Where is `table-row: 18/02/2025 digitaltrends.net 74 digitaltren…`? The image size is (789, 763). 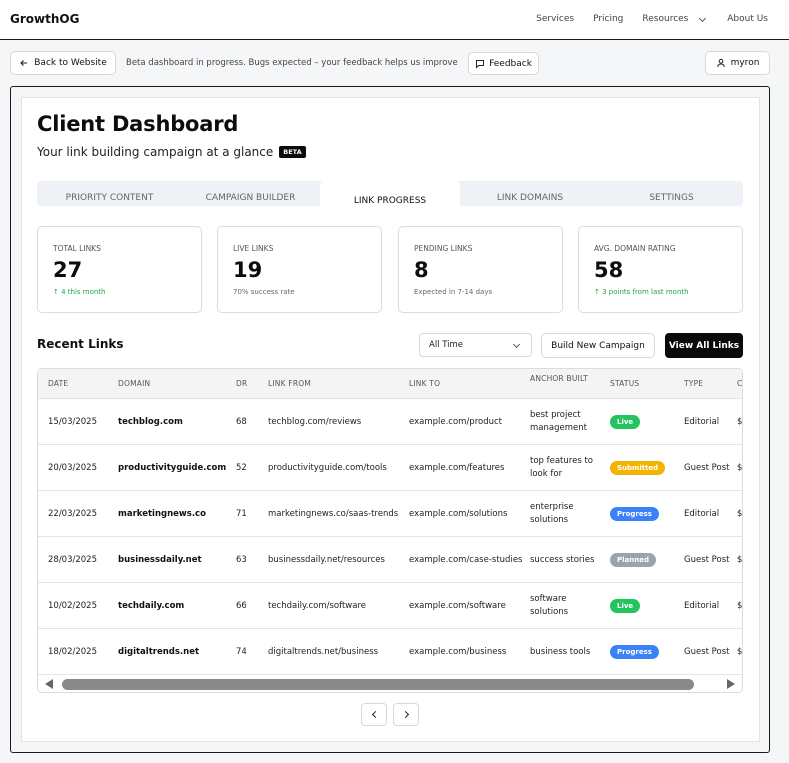 table-row: 18/02/2025 digitaltrends.net 74 digitaltren… is located at coordinates (390, 652).